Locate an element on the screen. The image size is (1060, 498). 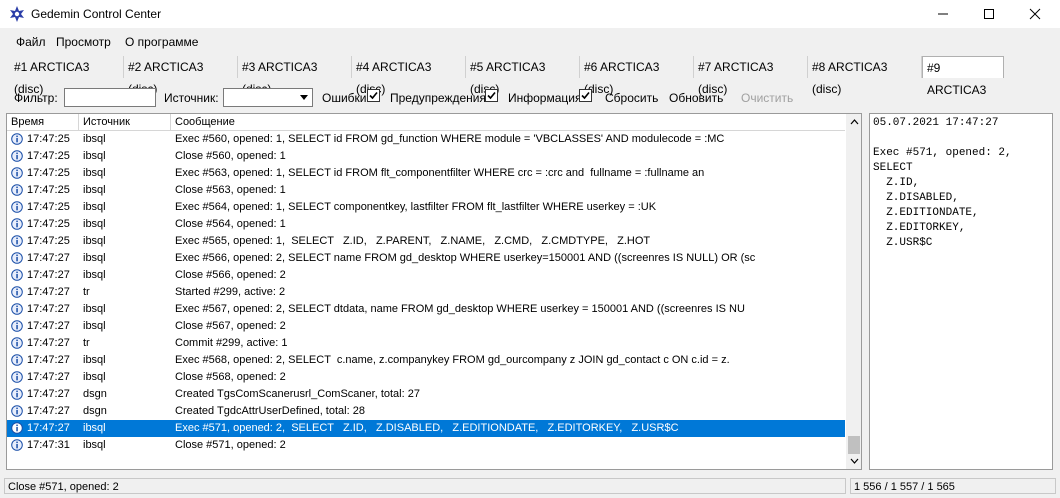
tab-6: #6 ARCTICA3 (disc) is located at coordinates (637, 76).